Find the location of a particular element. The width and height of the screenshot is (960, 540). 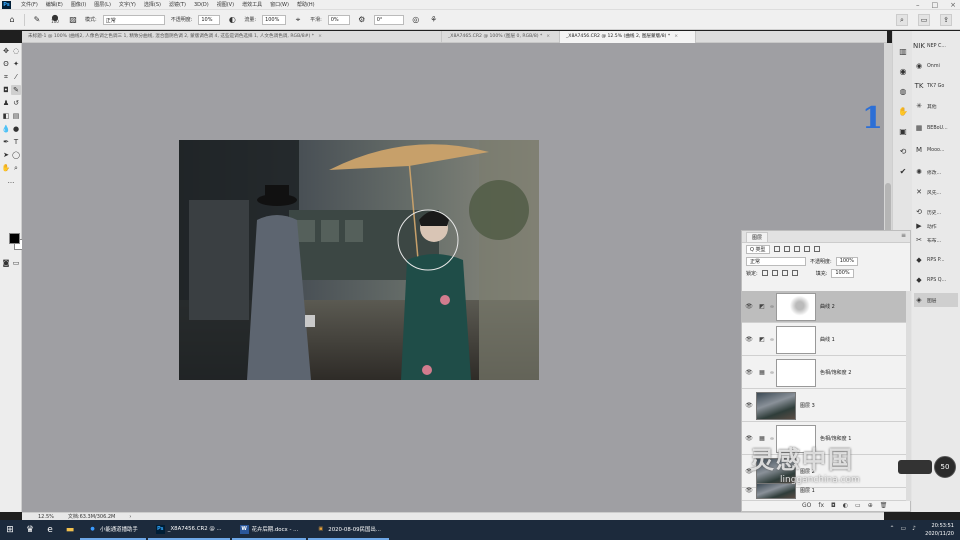

screen-mode-icon: ▭ is located at coordinates (16, 263).